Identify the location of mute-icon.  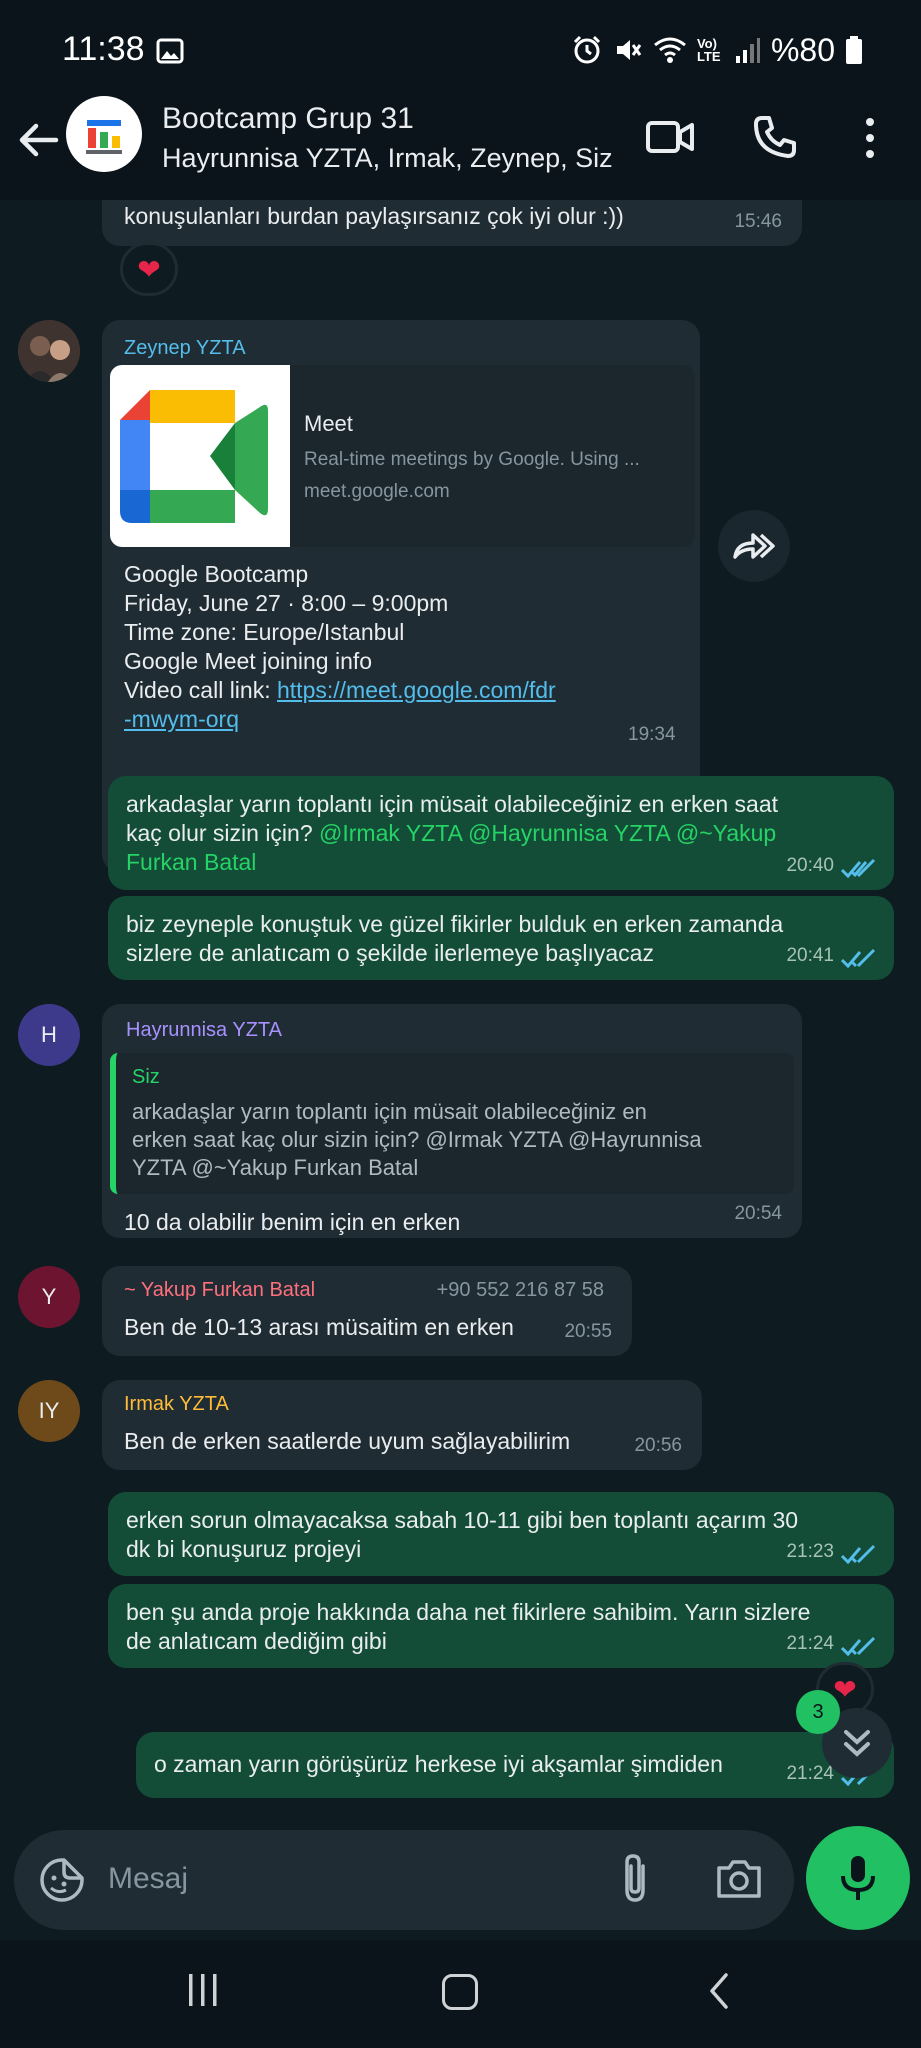
(629, 50).